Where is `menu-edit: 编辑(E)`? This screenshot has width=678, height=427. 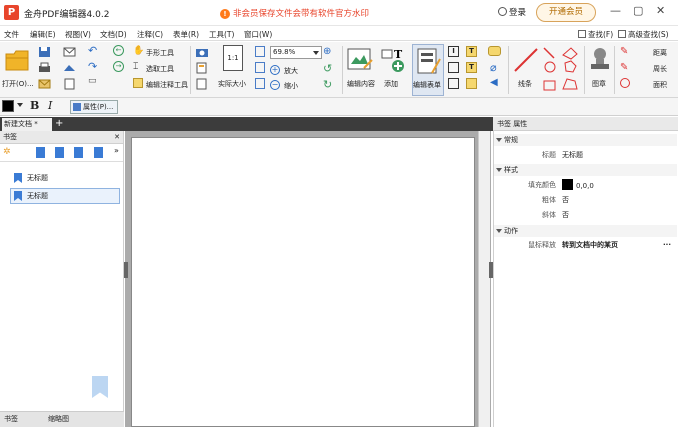
menu-edit: 编辑(E) is located at coordinates (43, 34).